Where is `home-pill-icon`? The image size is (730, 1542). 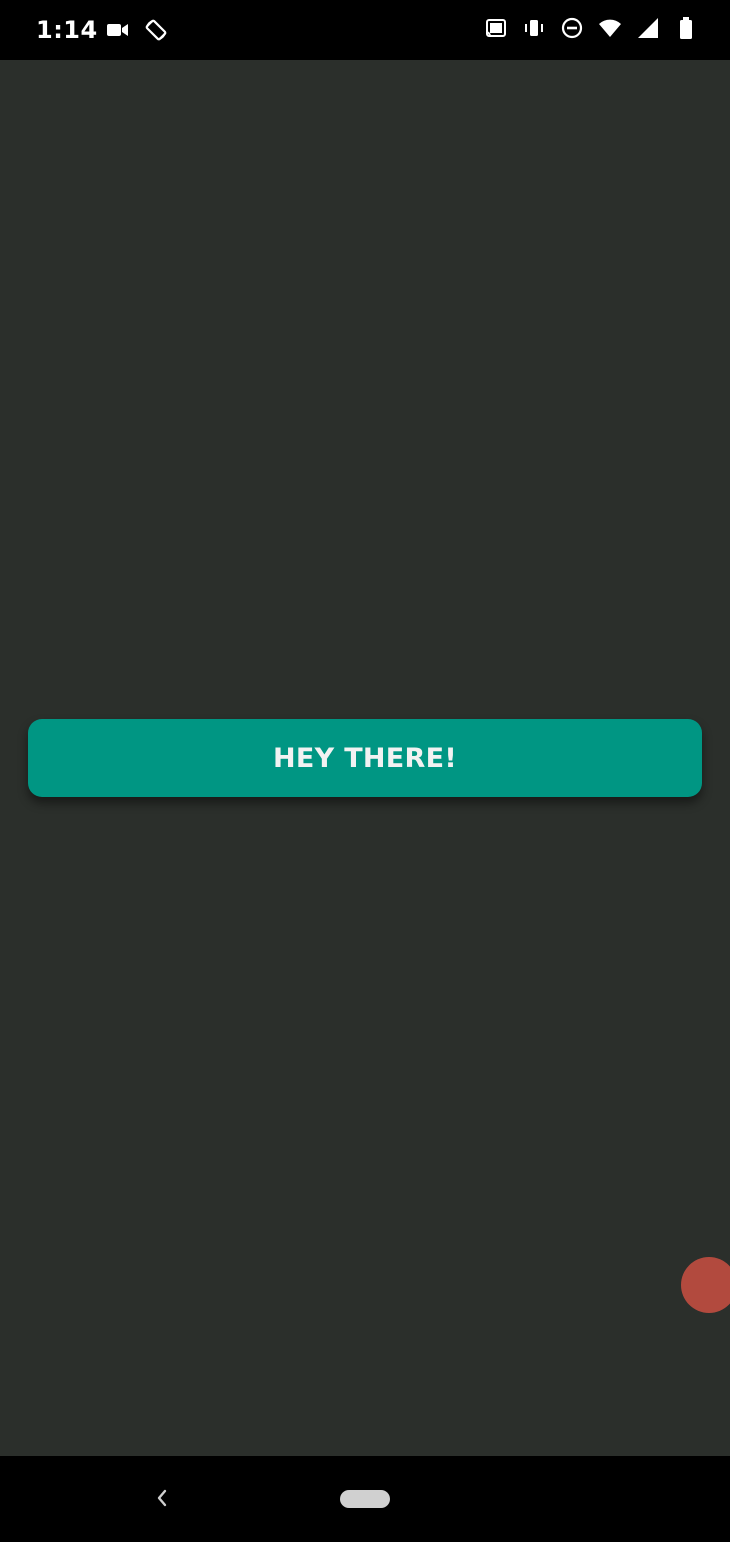 home-pill-icon is located at coordinates (365, 1499).